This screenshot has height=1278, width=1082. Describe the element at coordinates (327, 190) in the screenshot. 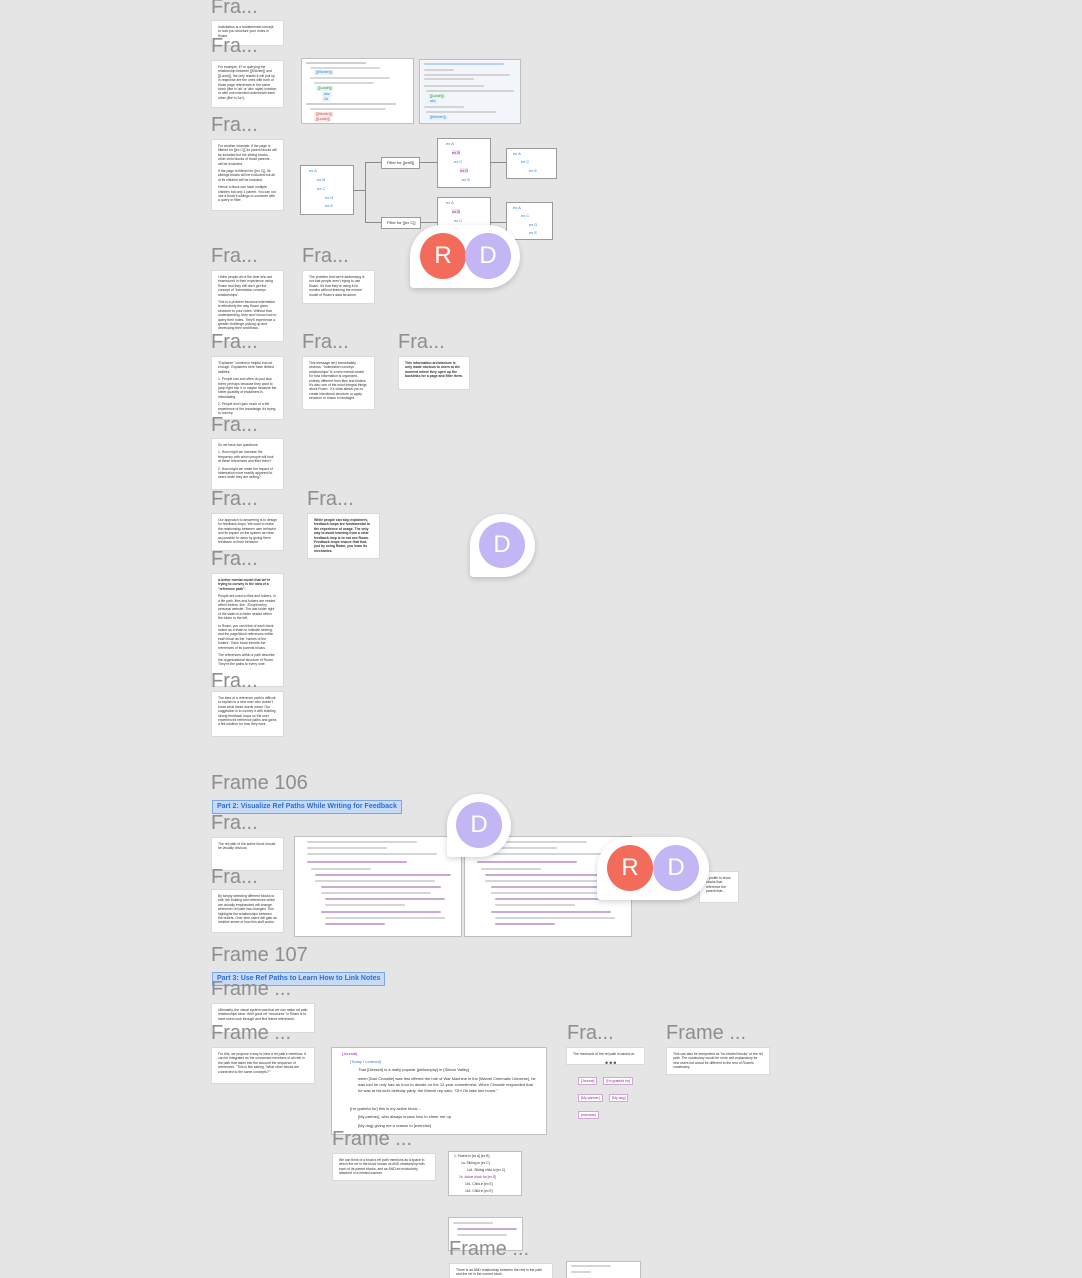

I see `root-node: ex A ex B ex C ex D ex E` at that location.